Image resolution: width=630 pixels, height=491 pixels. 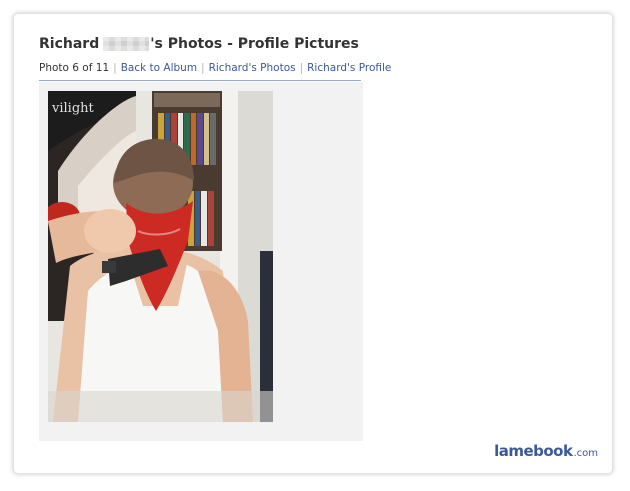 What do you see at coordinates (254, 44) in the screenshot?
I see `title-suffix: 's Photos - Profile Pictures` at bounding box center [254, 44].